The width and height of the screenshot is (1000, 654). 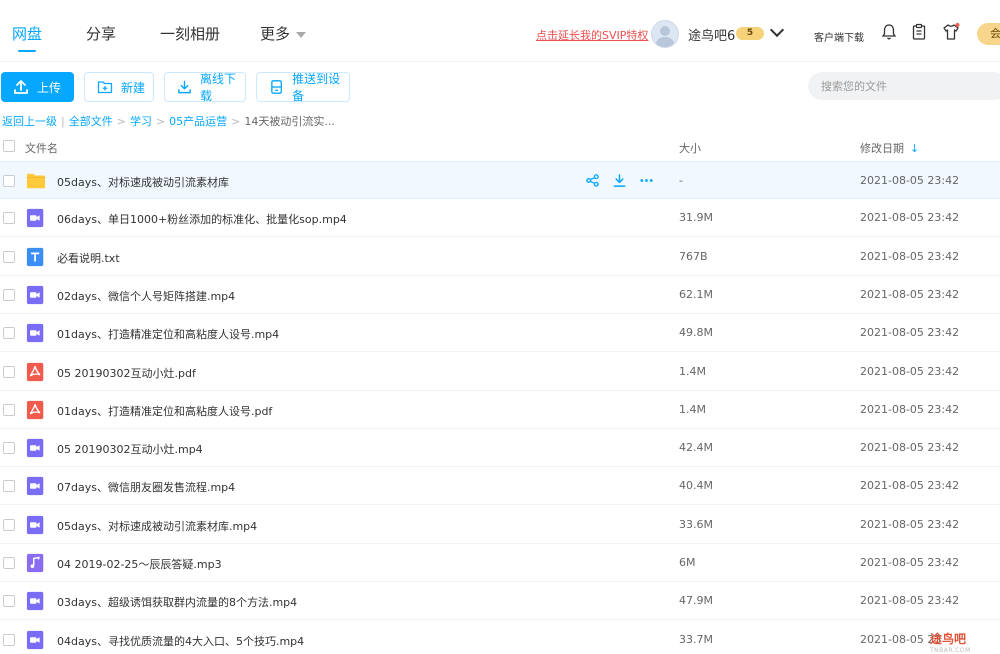 What do you see at coordinates (696, 217) in the screenshot?
I see `file-size: 31.9M` at bounding box center [696, 217].